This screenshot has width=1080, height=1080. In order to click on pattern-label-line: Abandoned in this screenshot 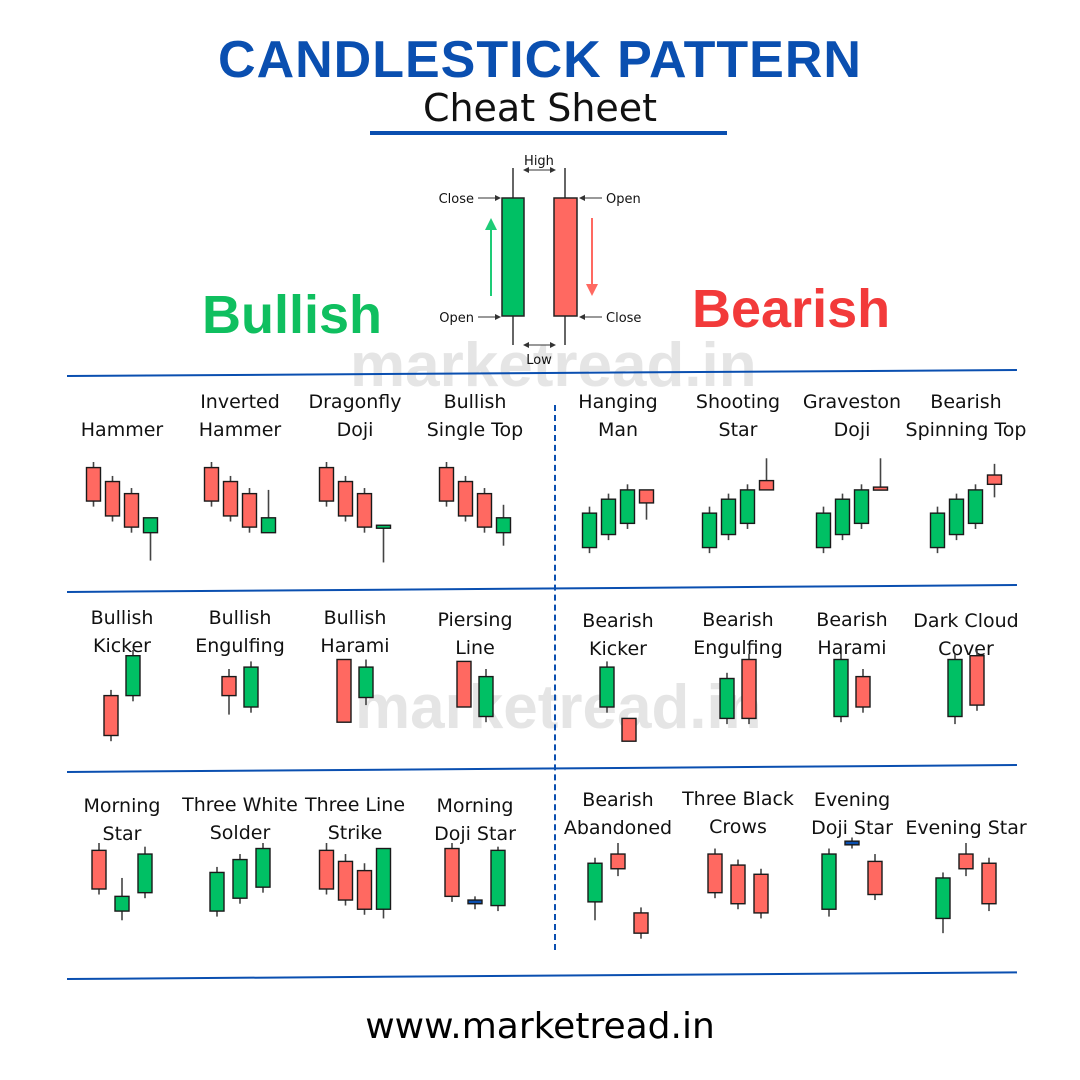, I will do `click(618, 828)`.